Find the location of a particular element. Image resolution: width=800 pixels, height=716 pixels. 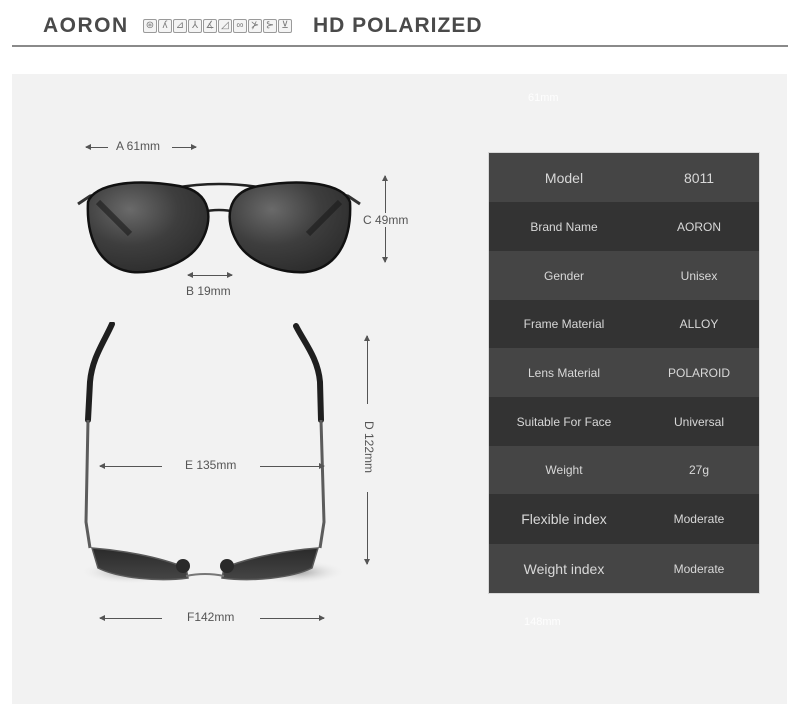

spec-row-gender: Gender Unisex is located at coordinates (624, 275).